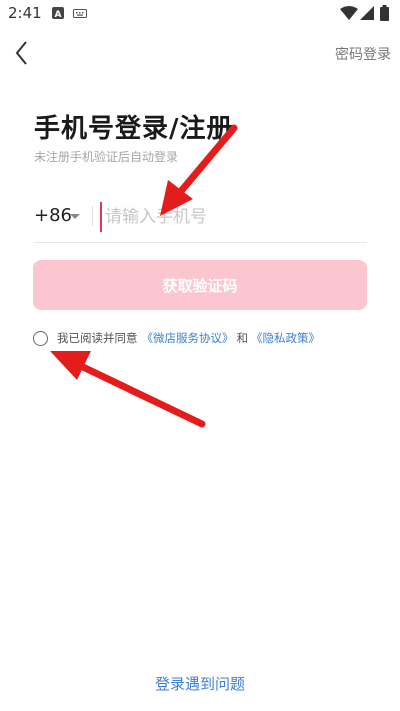  I want to click on status-bar: 2:41 A, so click(200, 14).